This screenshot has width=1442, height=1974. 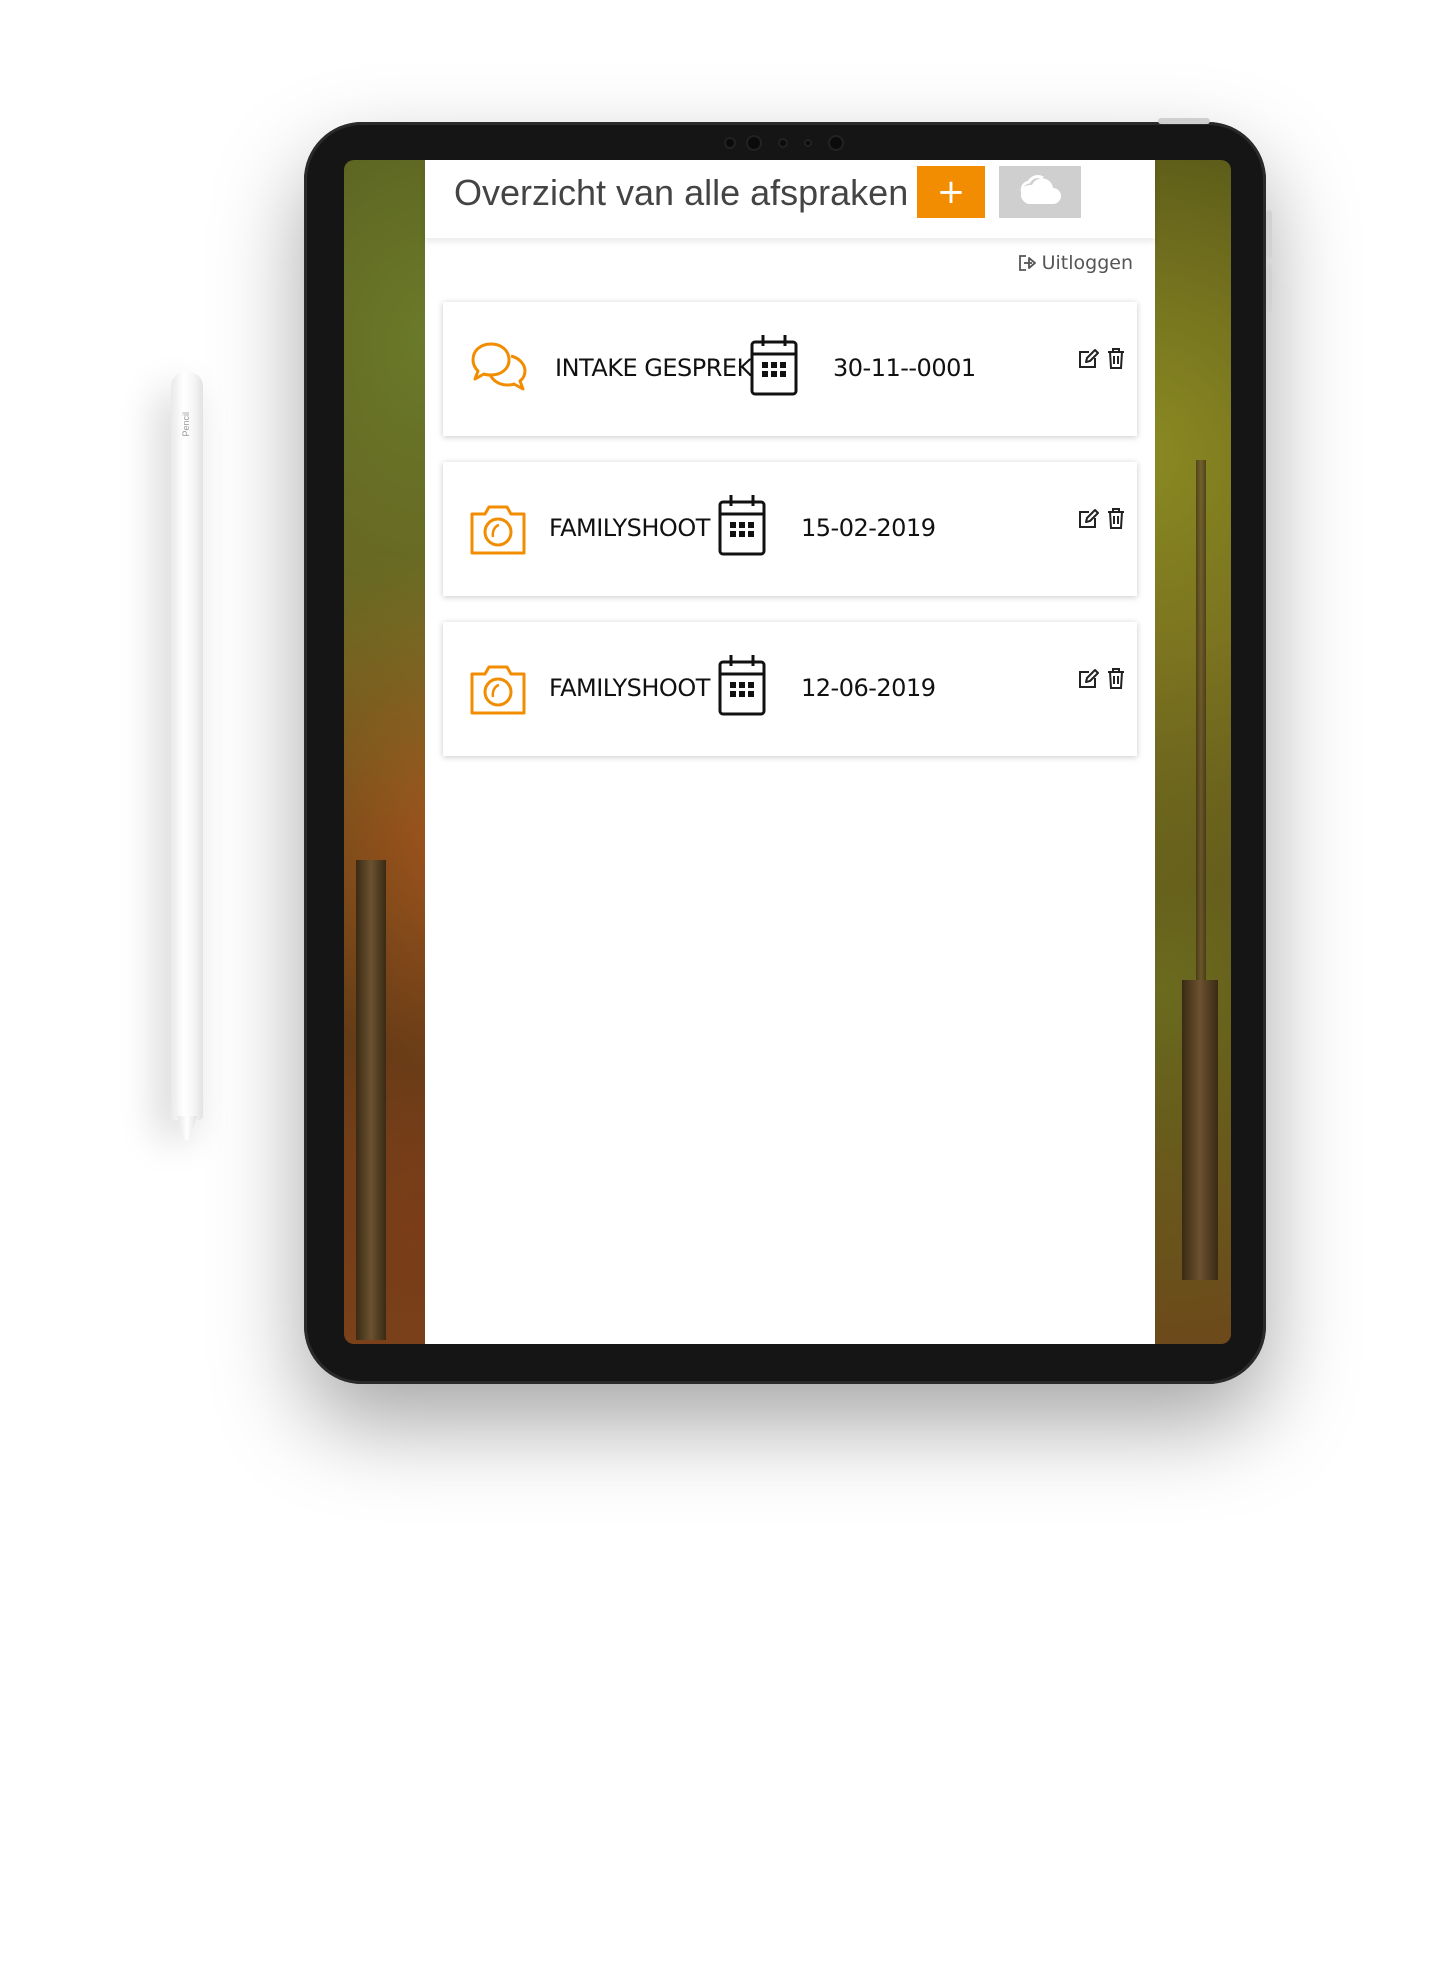 What do you see at coordinates (1269, 234) in the screenshot?
I see `ipad-volume-up` at bounding box center [1269, 234].